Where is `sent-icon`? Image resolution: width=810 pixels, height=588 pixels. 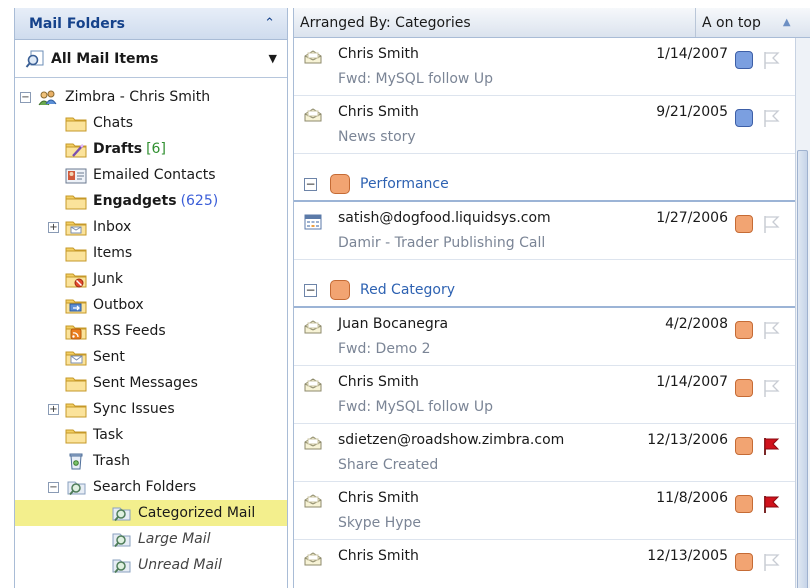 sent-icon is located at coordinates (76, 357).